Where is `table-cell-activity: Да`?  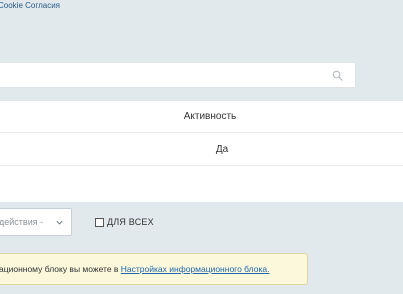 table-cell-activity: Да is located at coordinates (222, 149).